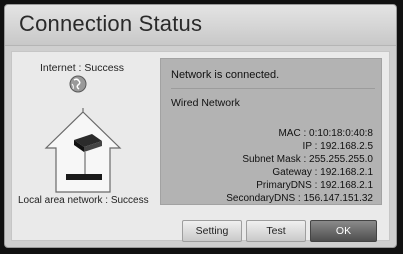 The width and height of the screenshot is (403, 254). I want to click on dialog-title: Connection Status, so click(111, 23).